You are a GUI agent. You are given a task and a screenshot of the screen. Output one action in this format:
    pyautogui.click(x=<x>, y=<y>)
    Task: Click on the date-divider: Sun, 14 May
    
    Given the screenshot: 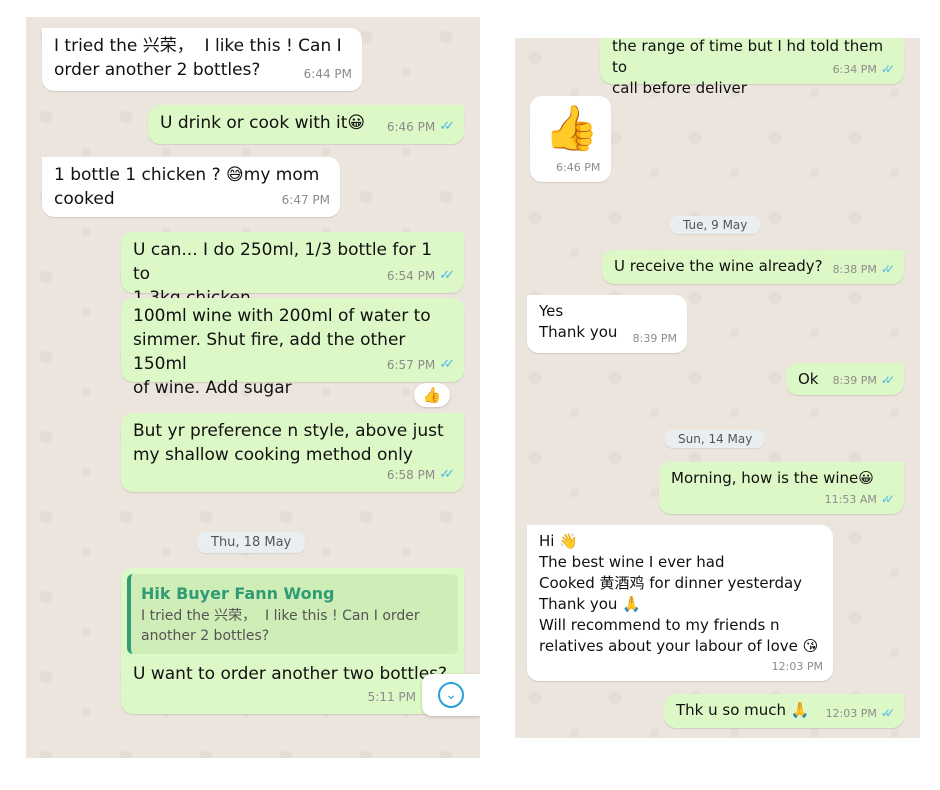 What is the action you would take?
    pyautogui.click(x=715, y=439)
    